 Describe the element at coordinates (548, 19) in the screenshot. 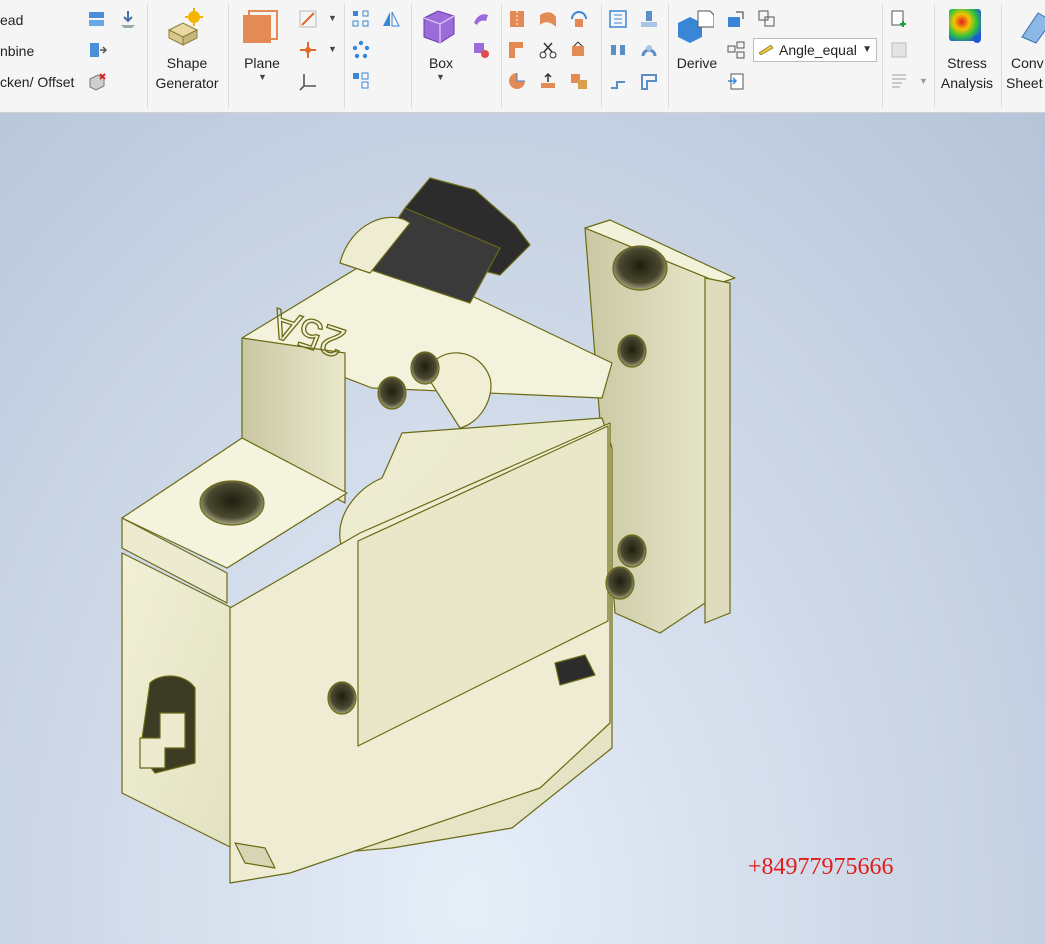

I see `patch-icon` at that location.